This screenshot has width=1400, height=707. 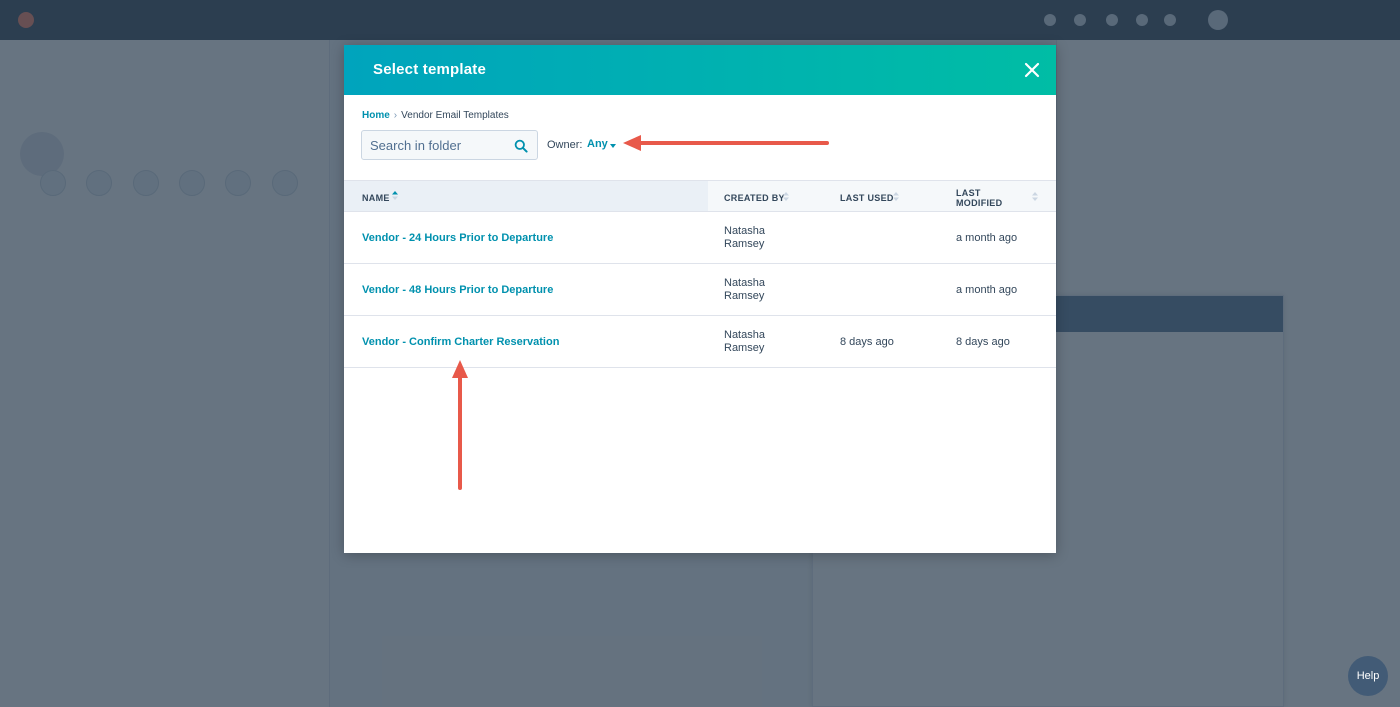 I want to click on modal-title: Select template, so click(x=430, y=69).